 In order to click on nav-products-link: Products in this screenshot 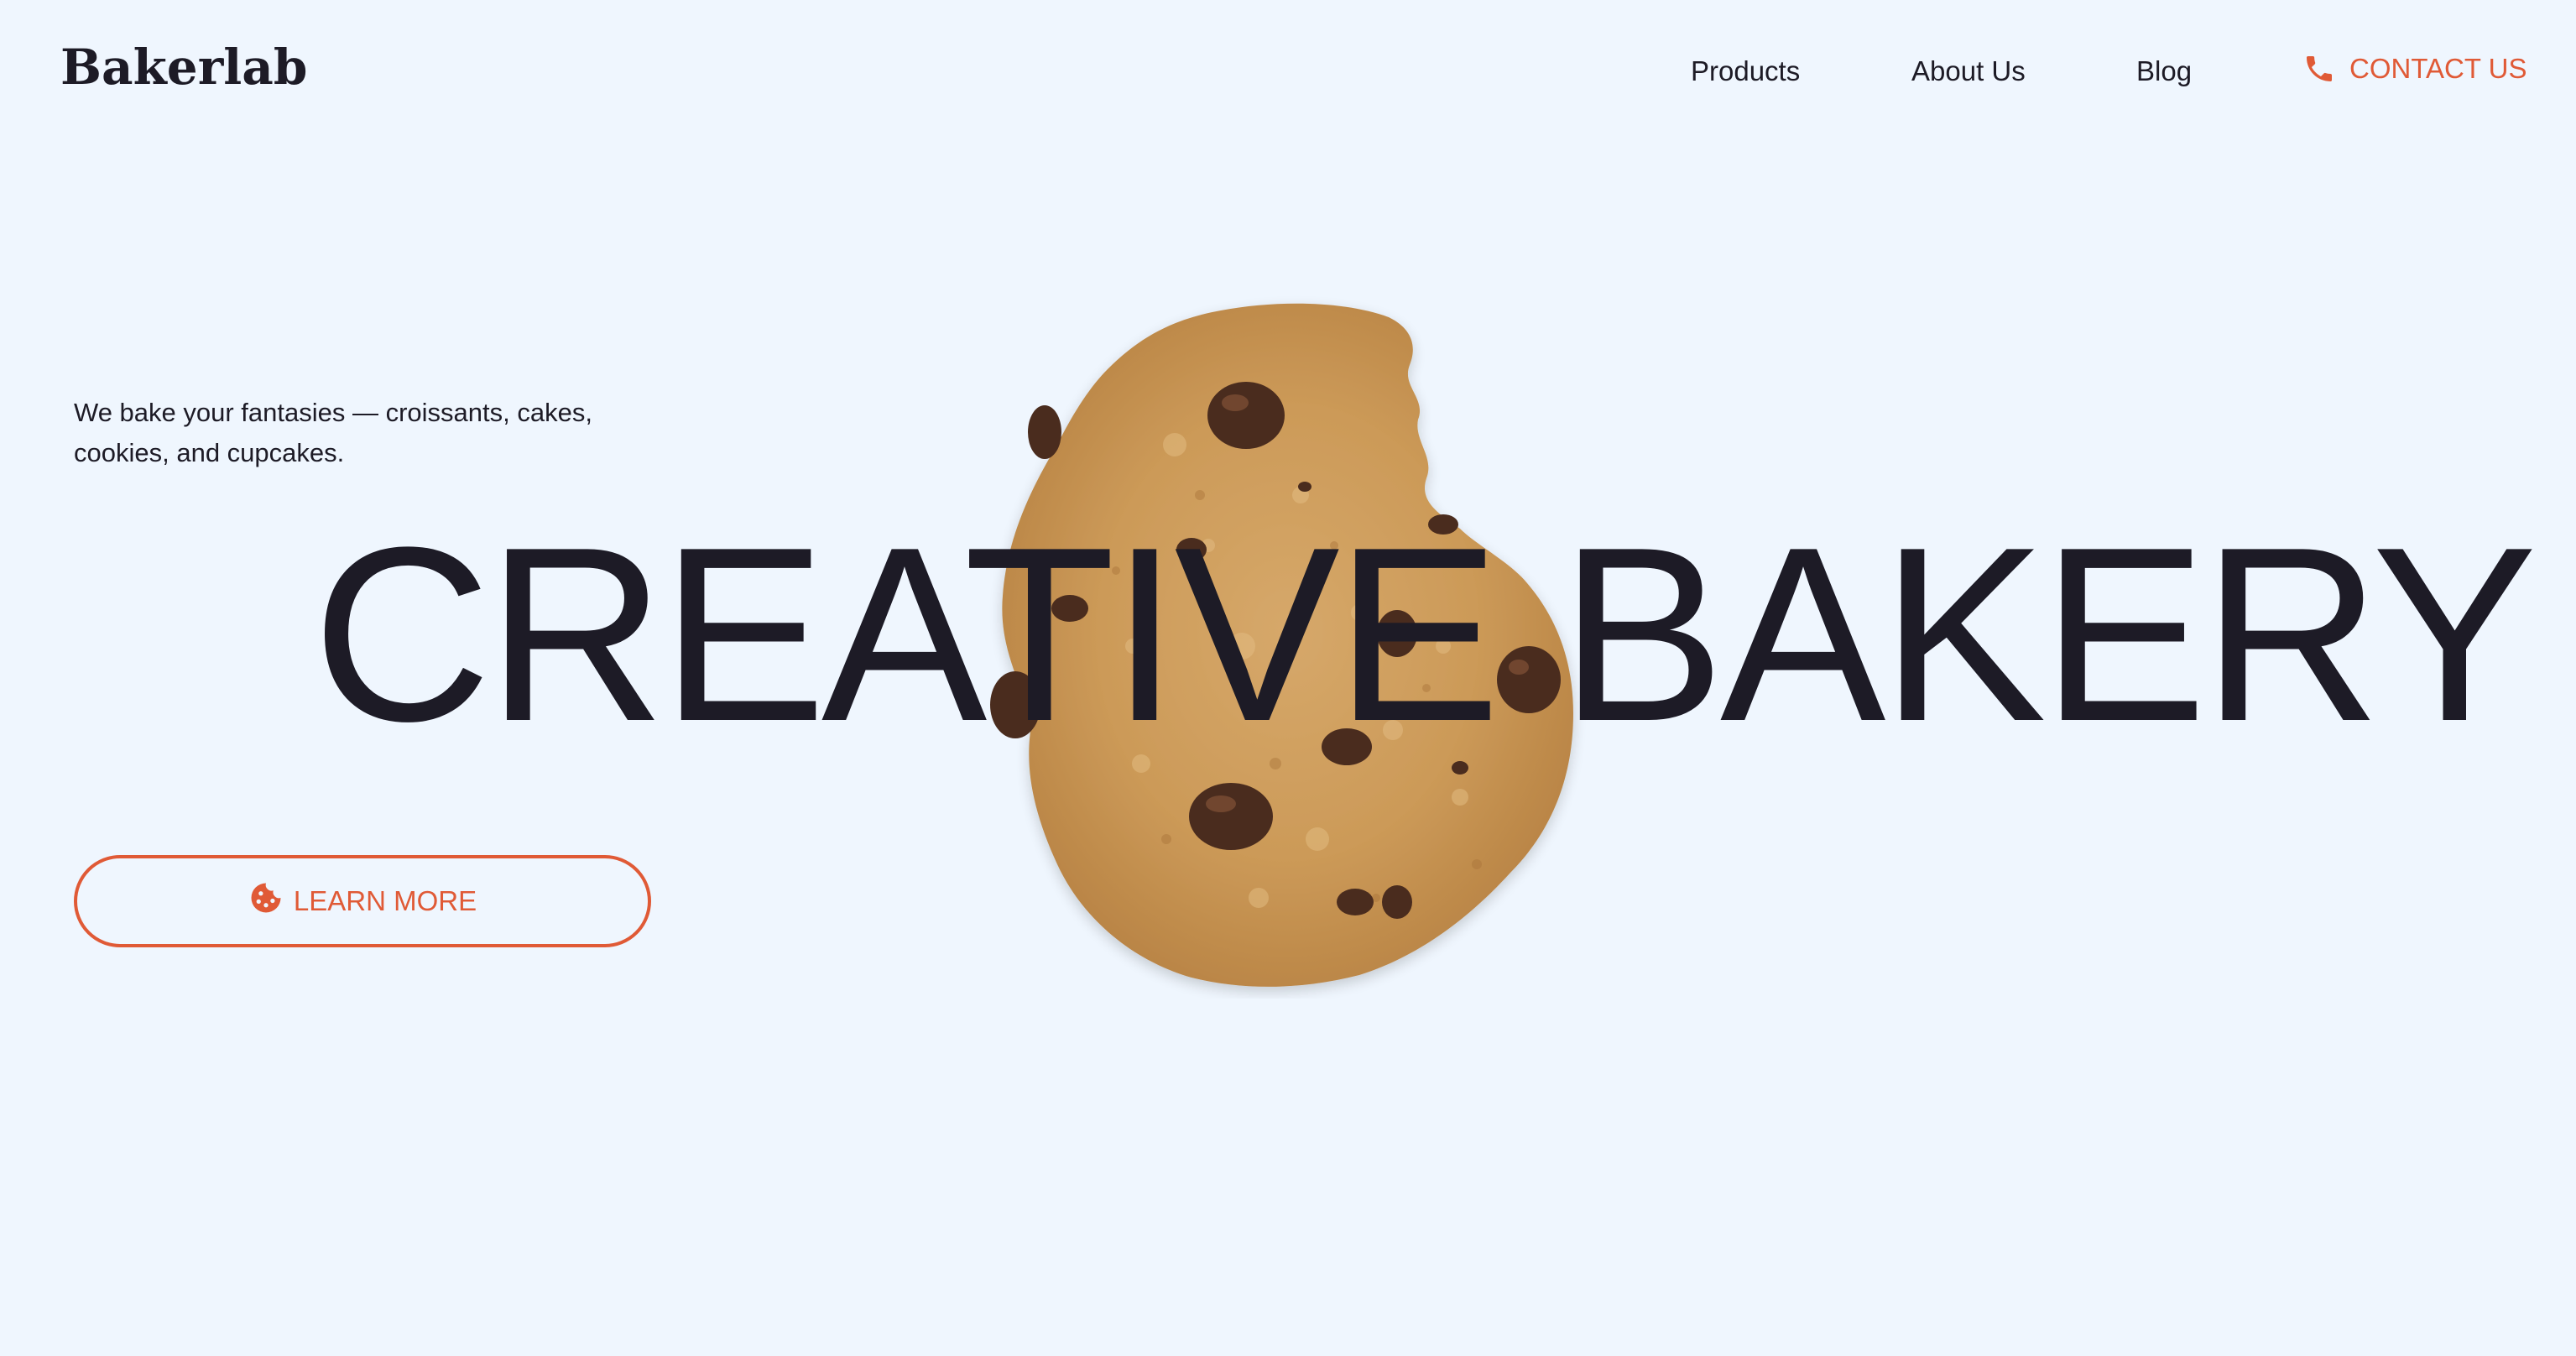, I will do `click(1745, 71)`.